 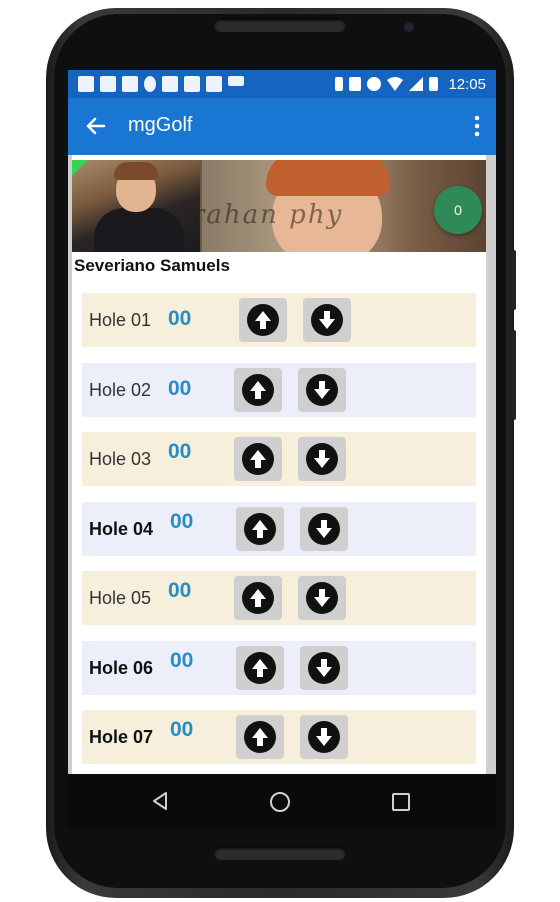 I want to click on vibrate-icon, so click(x=355, y=84).